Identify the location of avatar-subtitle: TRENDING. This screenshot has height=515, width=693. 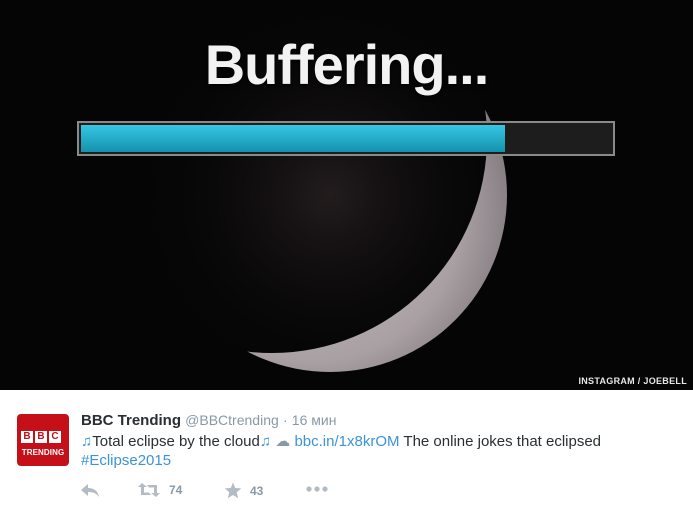
(43, 452).